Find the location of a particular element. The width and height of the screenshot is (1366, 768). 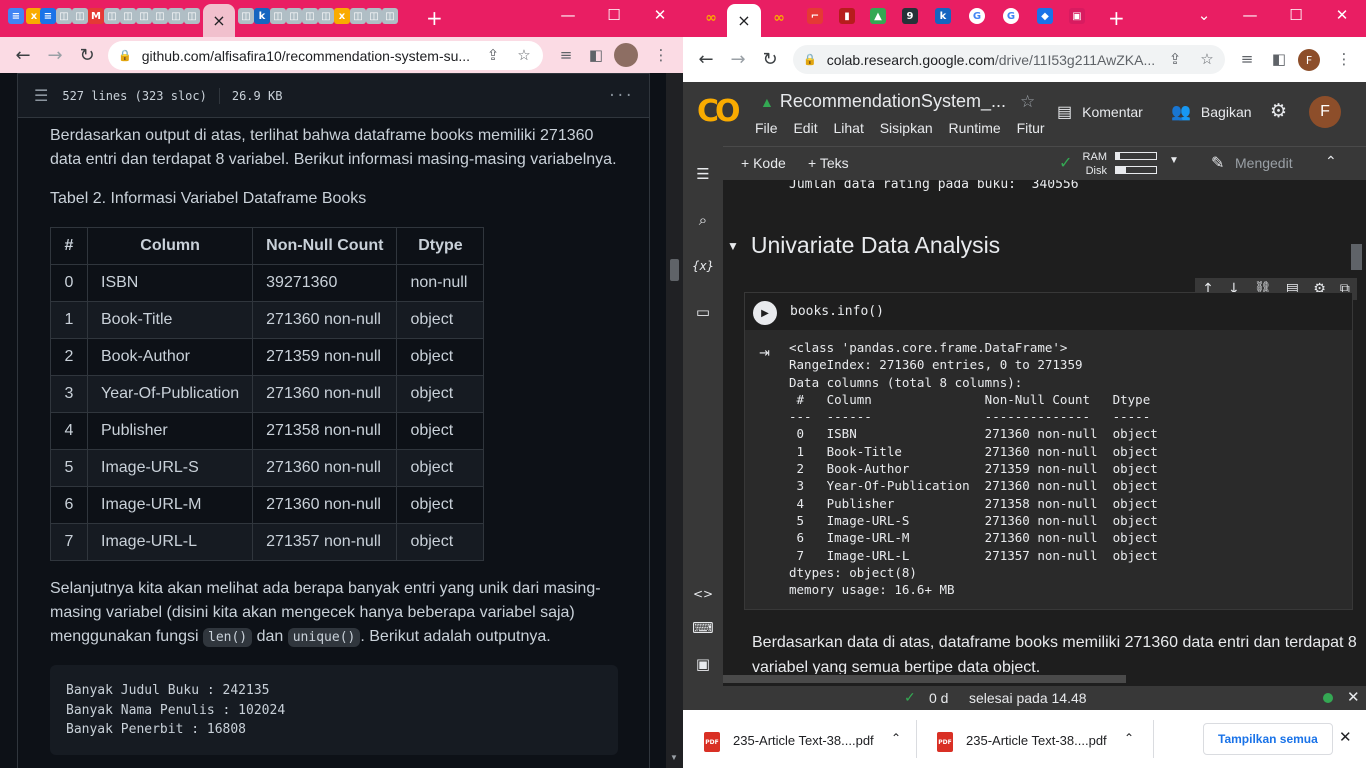

drive-favicon-icon: ▲ is located at coordinates (878, 16).